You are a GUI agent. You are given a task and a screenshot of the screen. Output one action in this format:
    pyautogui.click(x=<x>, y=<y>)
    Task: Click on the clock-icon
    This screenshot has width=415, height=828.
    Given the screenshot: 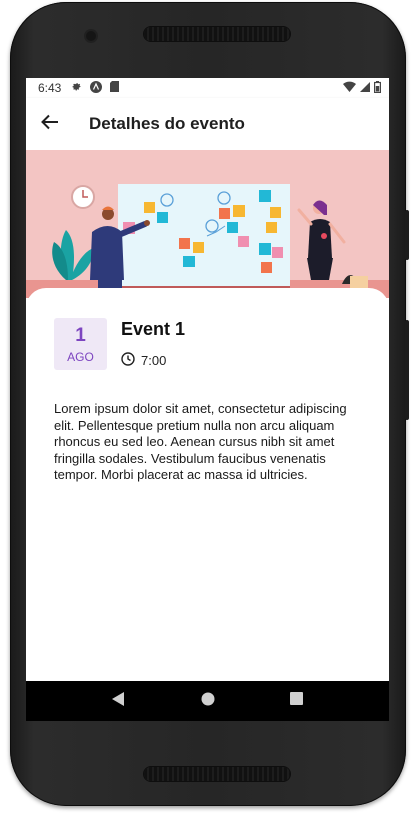 What is the action you would take?
    pyautogui.click(x=128, y=360)
    